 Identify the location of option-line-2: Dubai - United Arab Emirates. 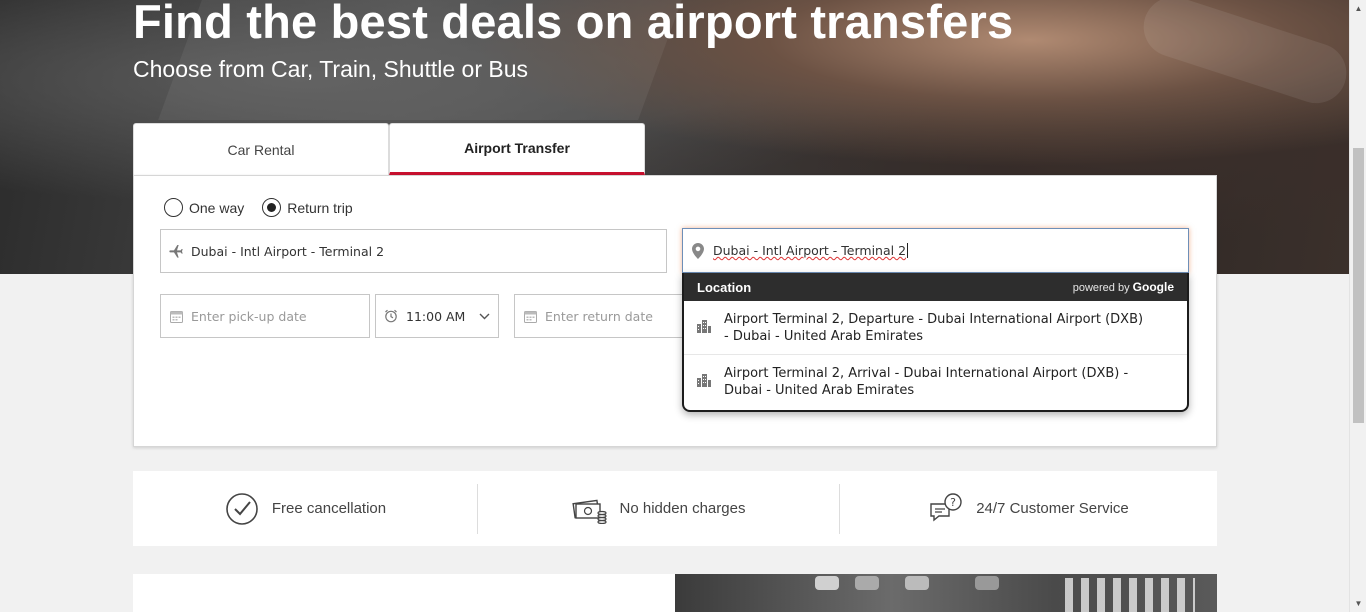
(819, 390).